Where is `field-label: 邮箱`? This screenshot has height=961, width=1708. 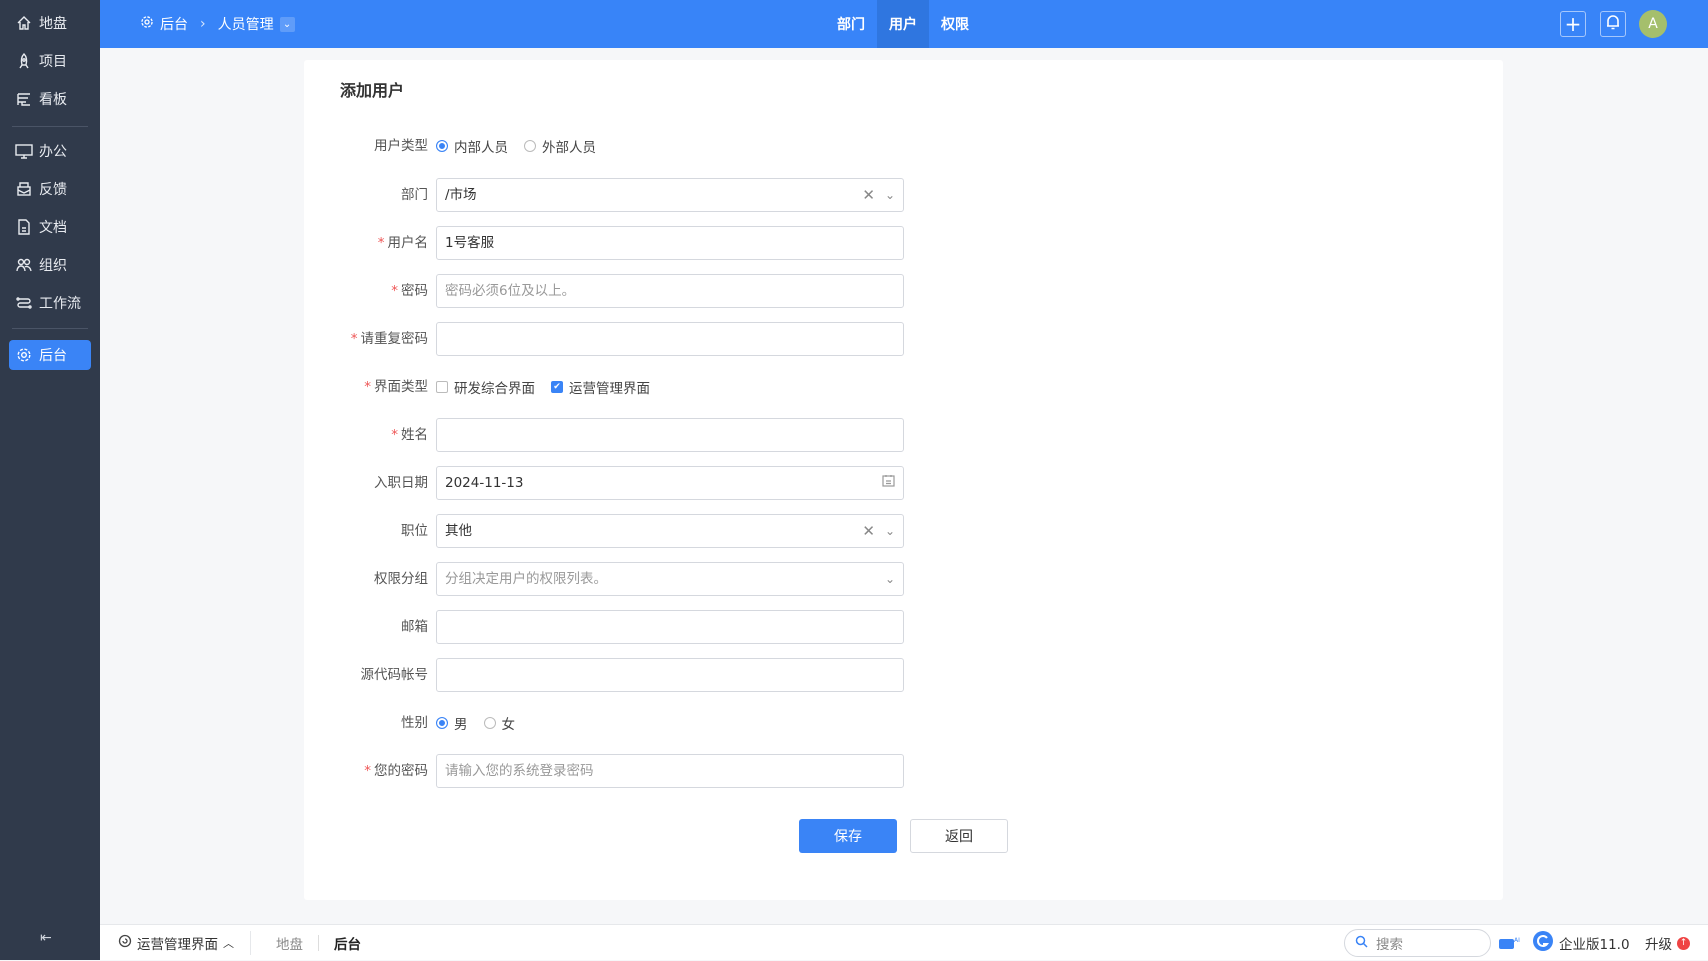 field-label: 邮箱 is located at coordinates (414, 627).